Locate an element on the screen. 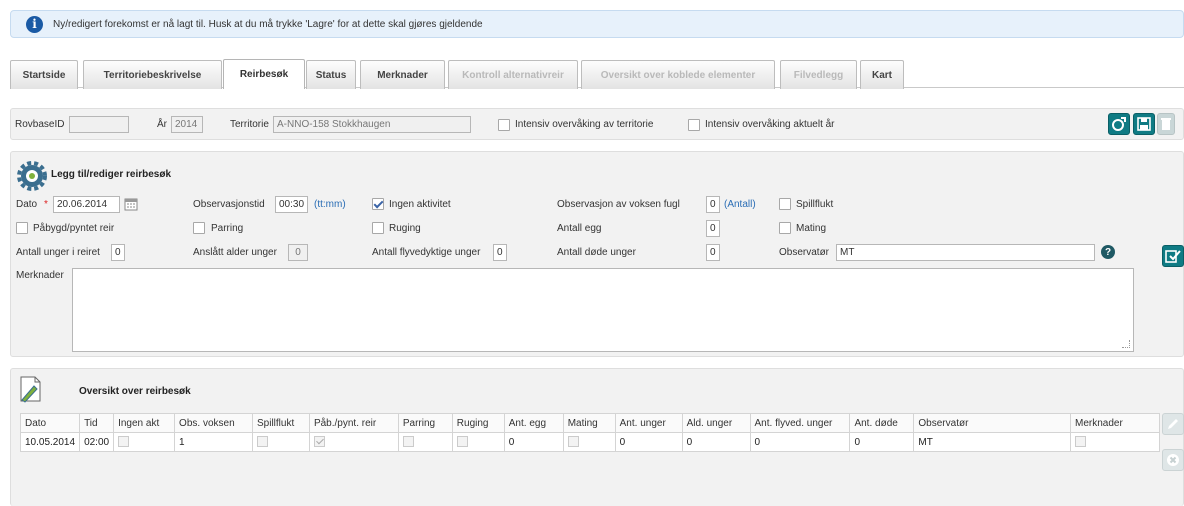 This screenshot has height=506, width=1184. column-header: Ant. døde is located at coordinates (882, 423).